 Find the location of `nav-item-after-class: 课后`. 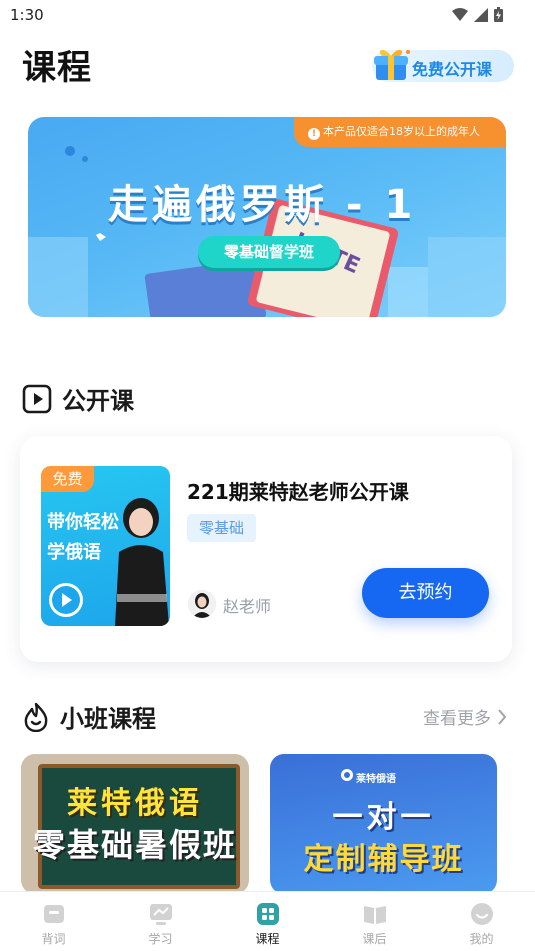

nav-item-after-class: 课后 is located at coordinates (374, 921).